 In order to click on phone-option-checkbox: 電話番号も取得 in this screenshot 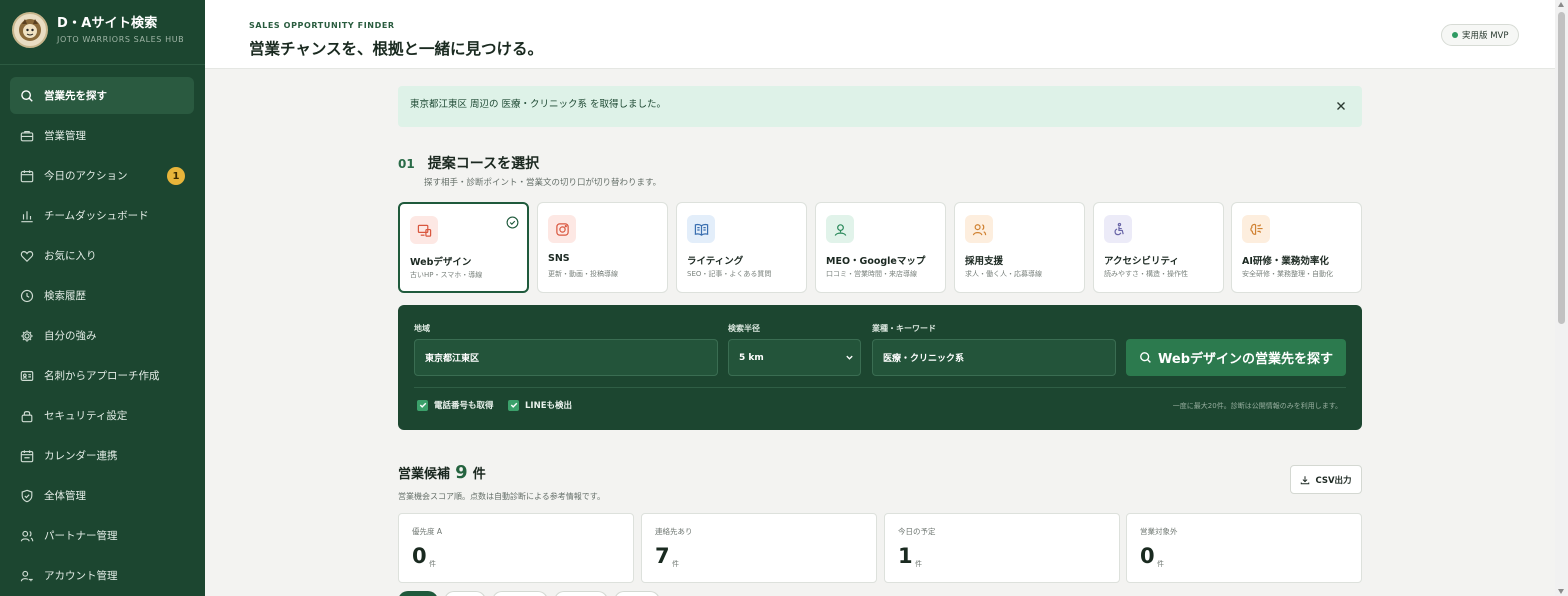, I will do `click(455, 405)`.